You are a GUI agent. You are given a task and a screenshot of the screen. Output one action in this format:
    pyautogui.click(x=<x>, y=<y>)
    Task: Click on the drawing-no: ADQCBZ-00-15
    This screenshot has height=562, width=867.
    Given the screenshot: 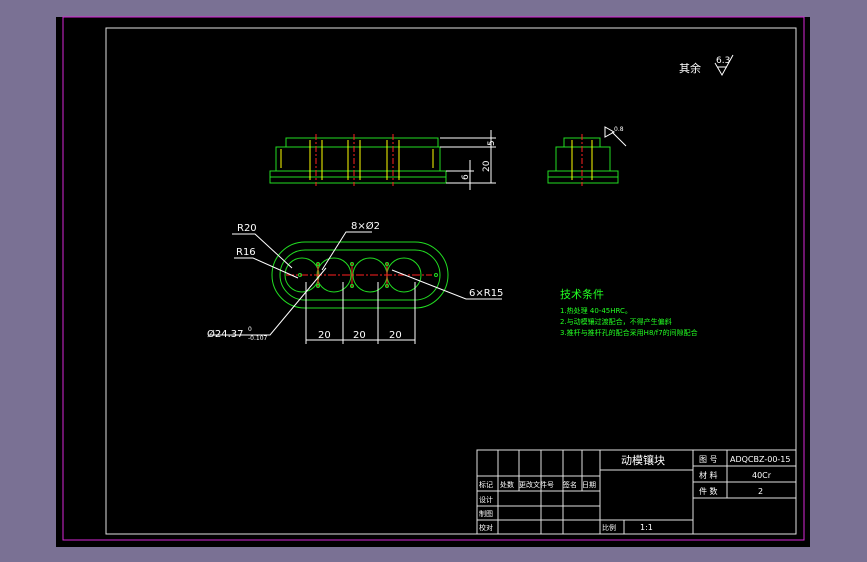 What is the action you would take?
    pyautogui.click(x=760, y=459)
    